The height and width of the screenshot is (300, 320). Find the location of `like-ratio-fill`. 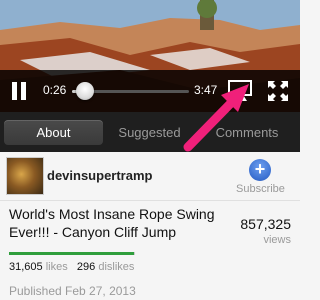

like-ratio-fill is located at coordinates (71, 253).